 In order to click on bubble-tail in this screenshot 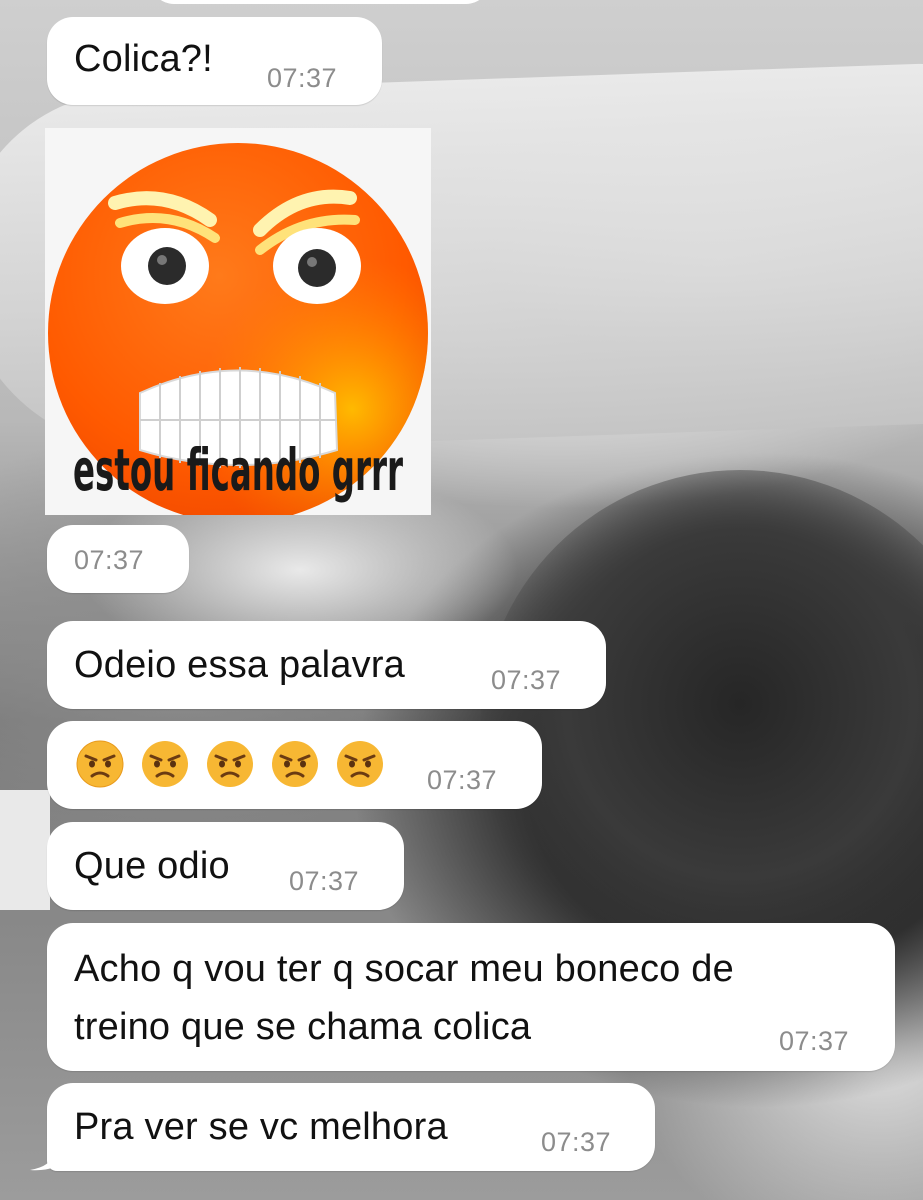, I will do `click(50, 1155)`.